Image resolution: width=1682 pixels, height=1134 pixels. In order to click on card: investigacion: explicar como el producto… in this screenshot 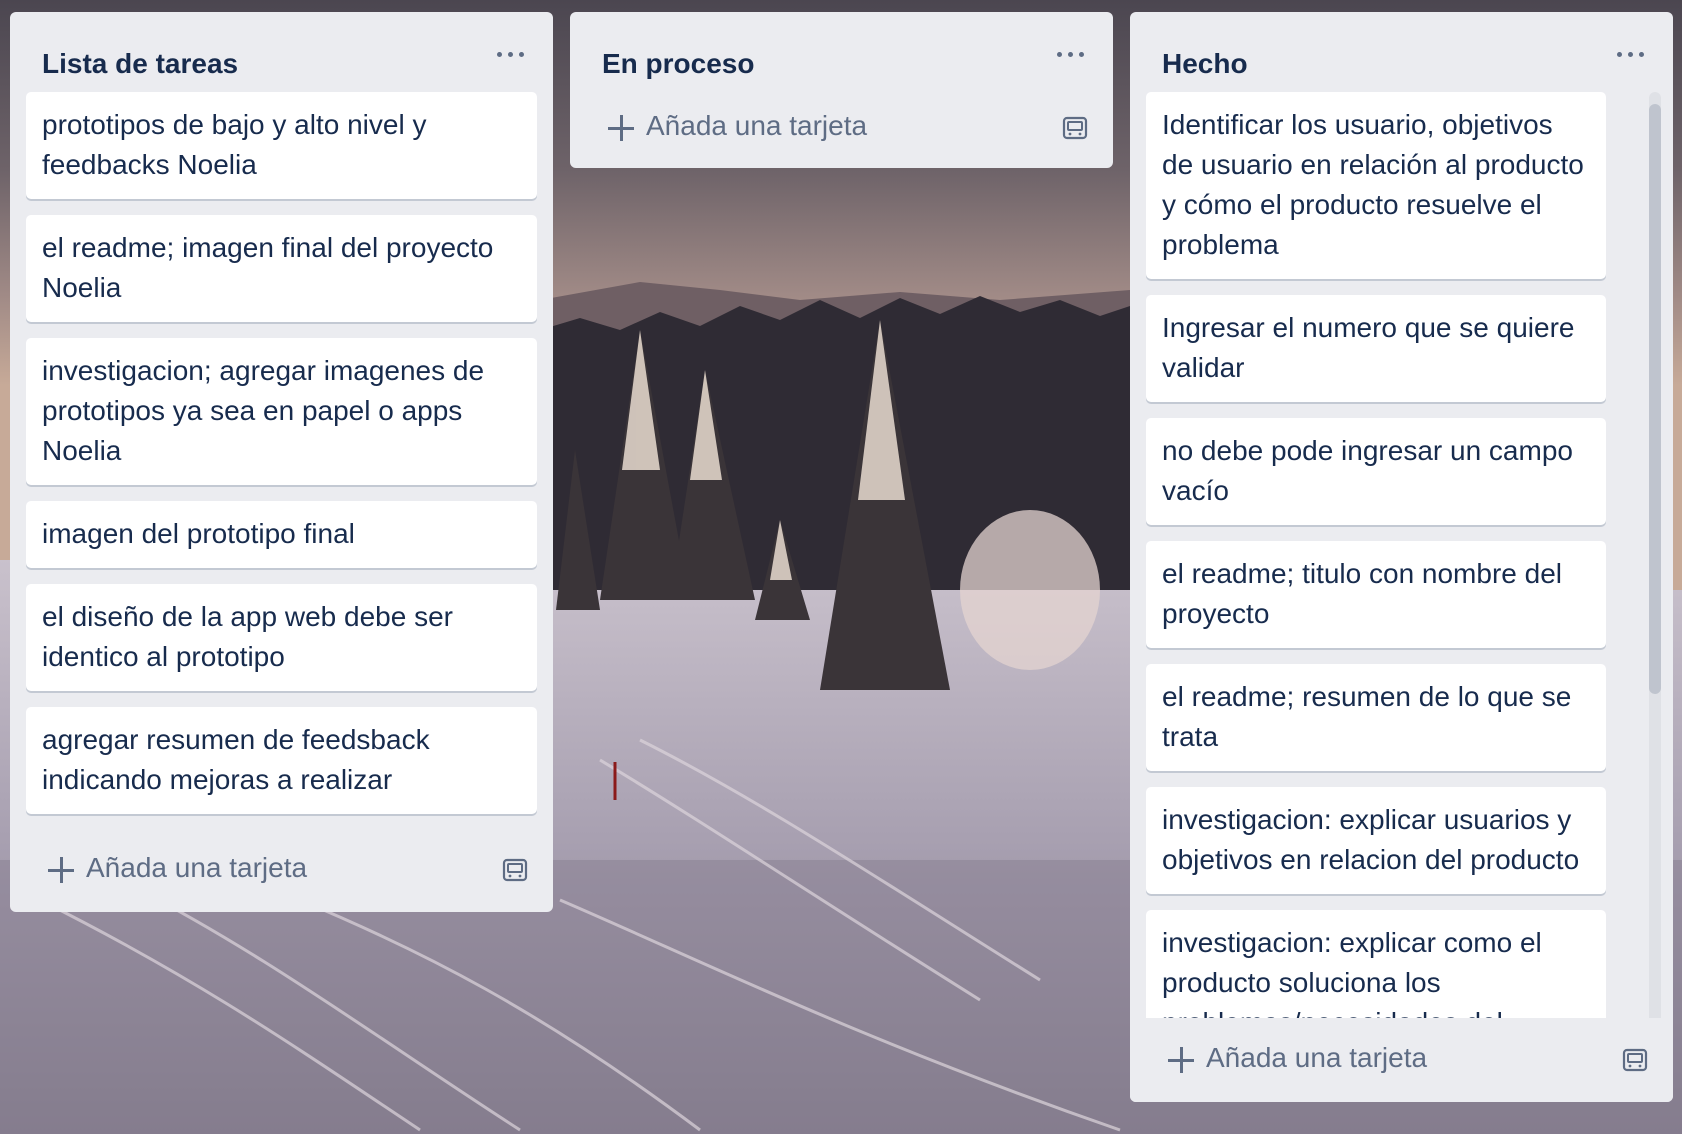, I will do `click(1376, 966)`.